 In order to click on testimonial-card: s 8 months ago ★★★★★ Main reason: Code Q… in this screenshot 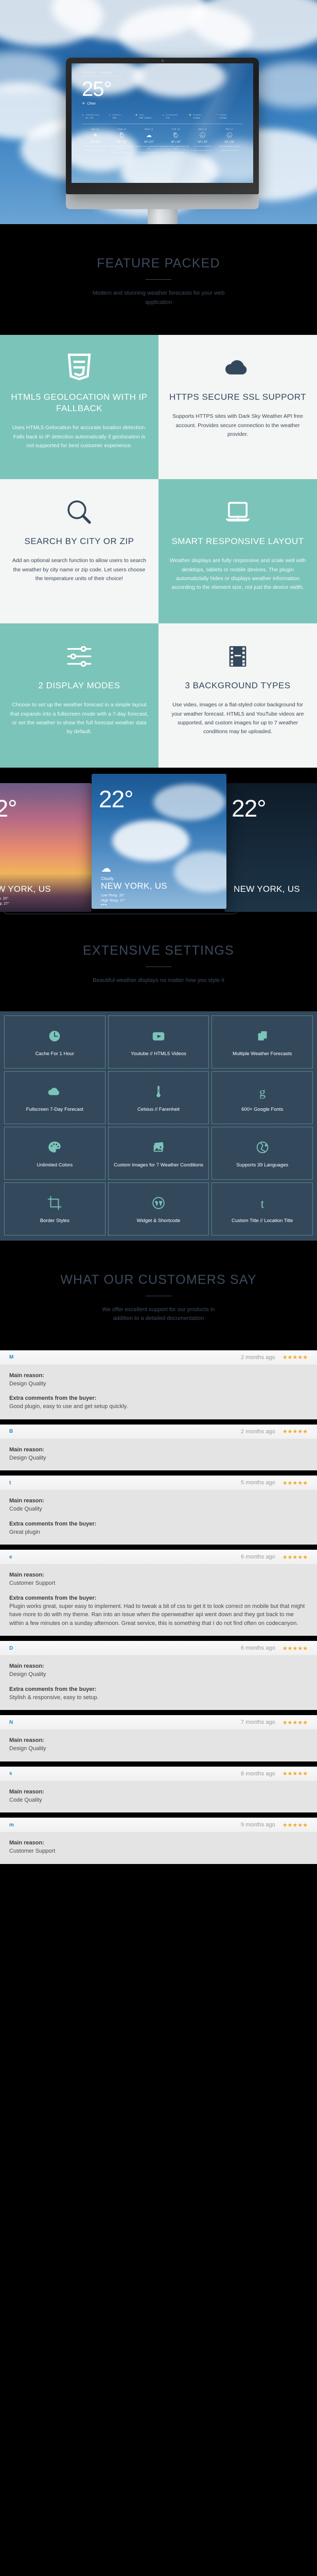, I will do `click(158, 1789)`.